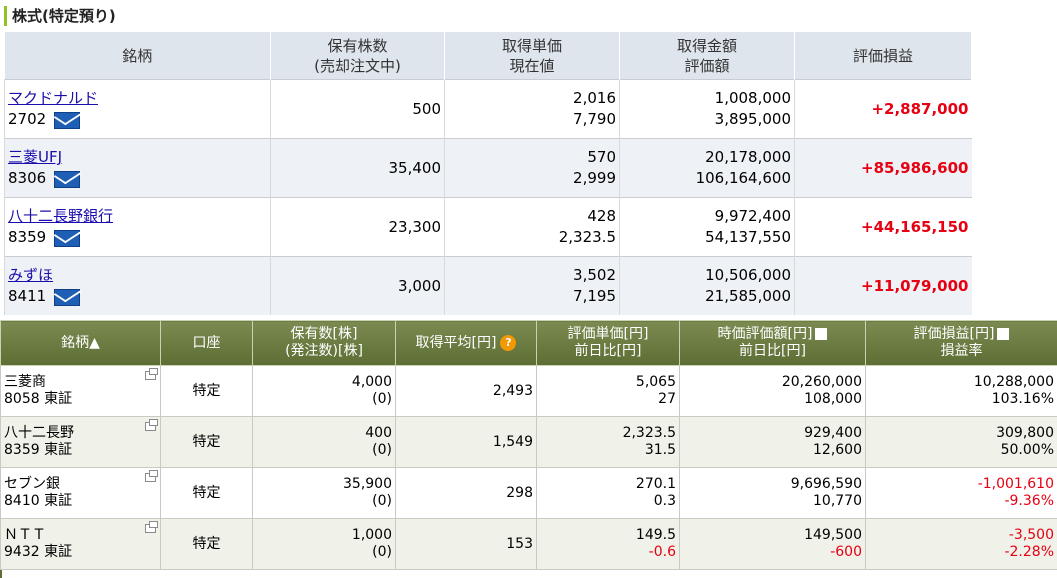  I want to click on unit-cost-cell: 3,502 7,195, so click(532, 285).